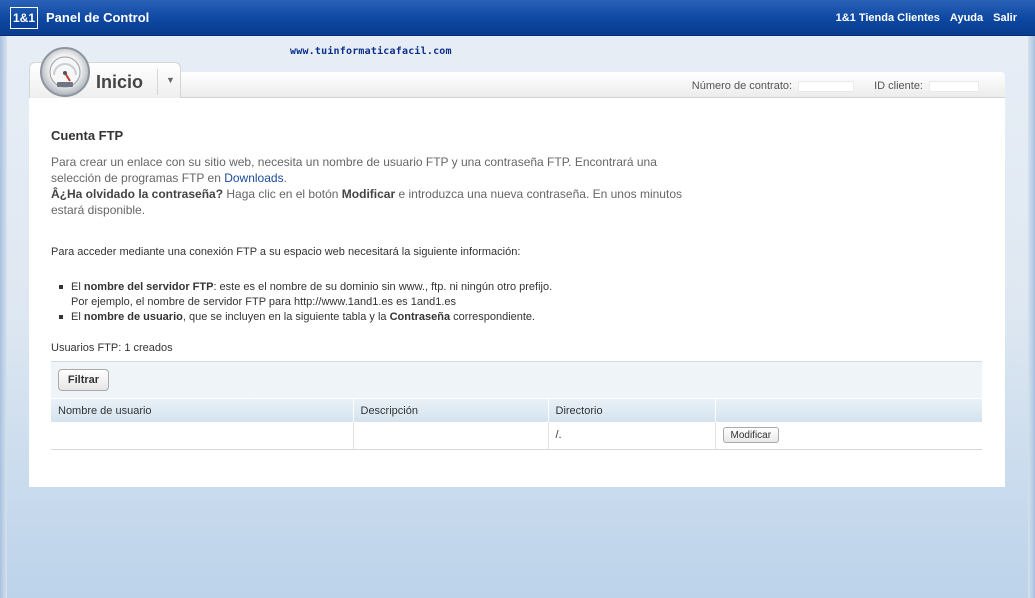 The width and height of the screenshot is (1035, 598). Describe the element at coordinates (368, 194) in the screenshot. I see `forgot-modify-word: Modificar` at that location.